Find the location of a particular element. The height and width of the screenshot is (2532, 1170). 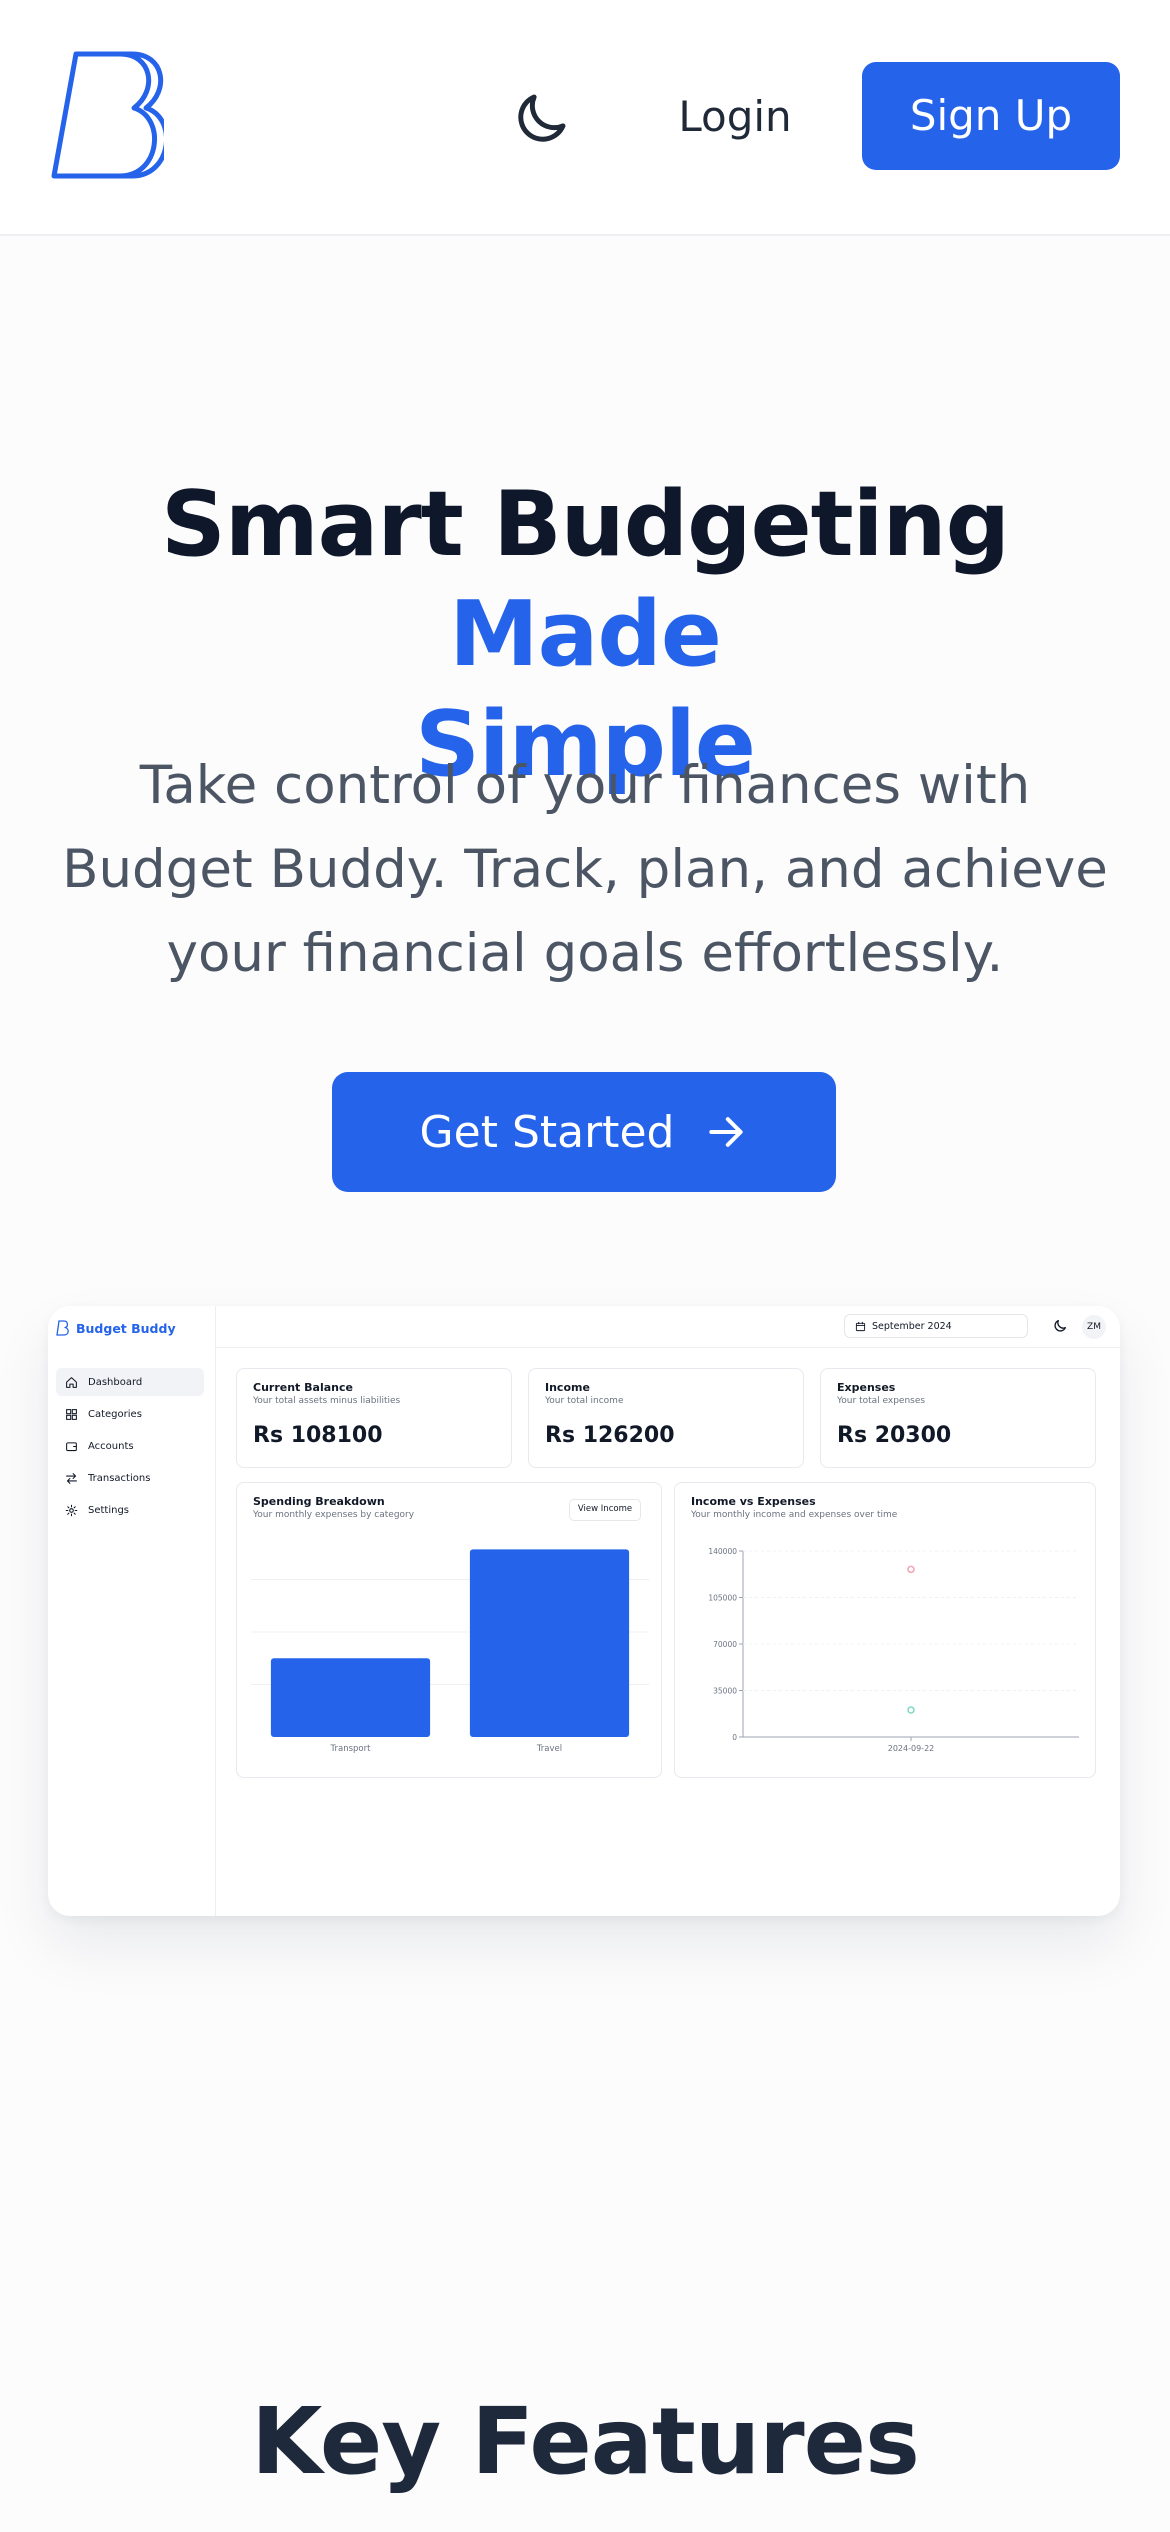

sidebar-item-label: Settings is located at coordinates (109, 1510).